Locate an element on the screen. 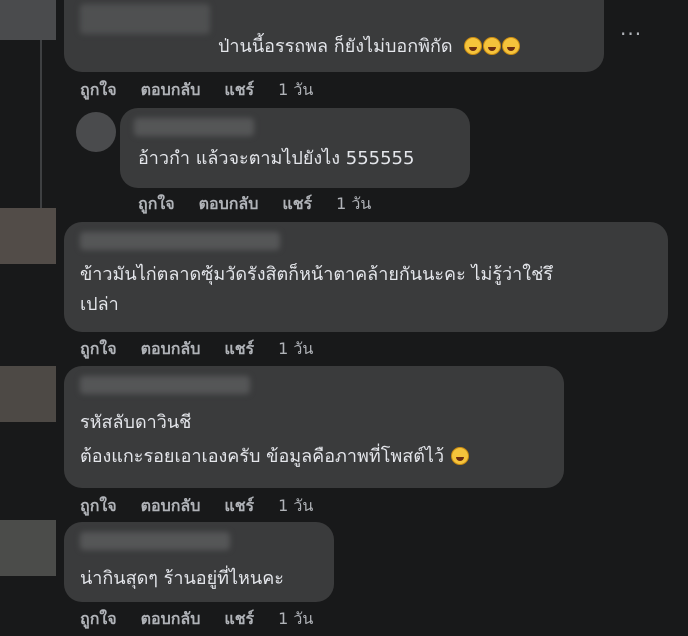  thread-line is located at coordinates (41, 125).